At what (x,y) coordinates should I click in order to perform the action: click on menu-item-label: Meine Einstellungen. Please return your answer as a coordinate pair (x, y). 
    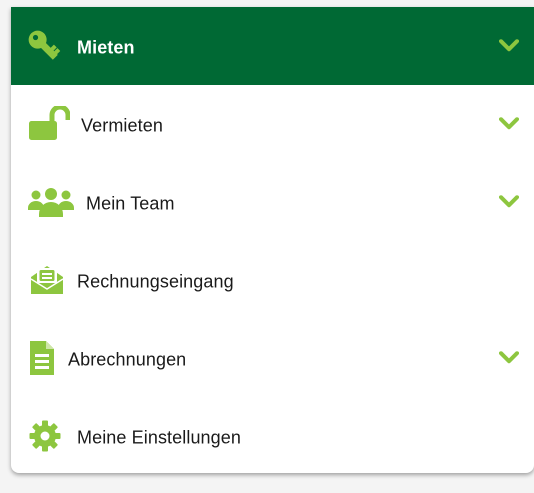
    Looking at the image, I should click on (159, 437).